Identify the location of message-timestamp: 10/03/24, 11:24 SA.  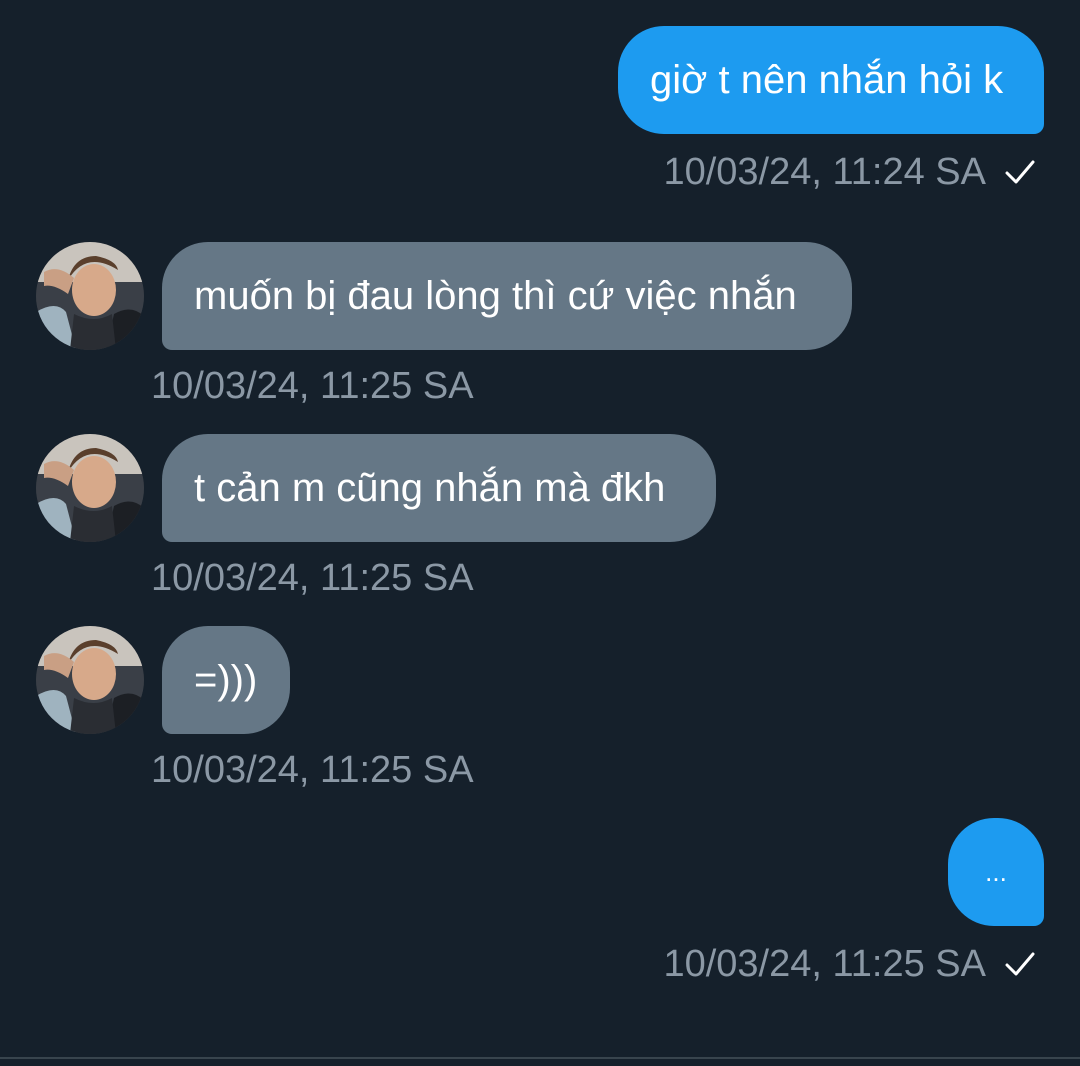
(849, 172).